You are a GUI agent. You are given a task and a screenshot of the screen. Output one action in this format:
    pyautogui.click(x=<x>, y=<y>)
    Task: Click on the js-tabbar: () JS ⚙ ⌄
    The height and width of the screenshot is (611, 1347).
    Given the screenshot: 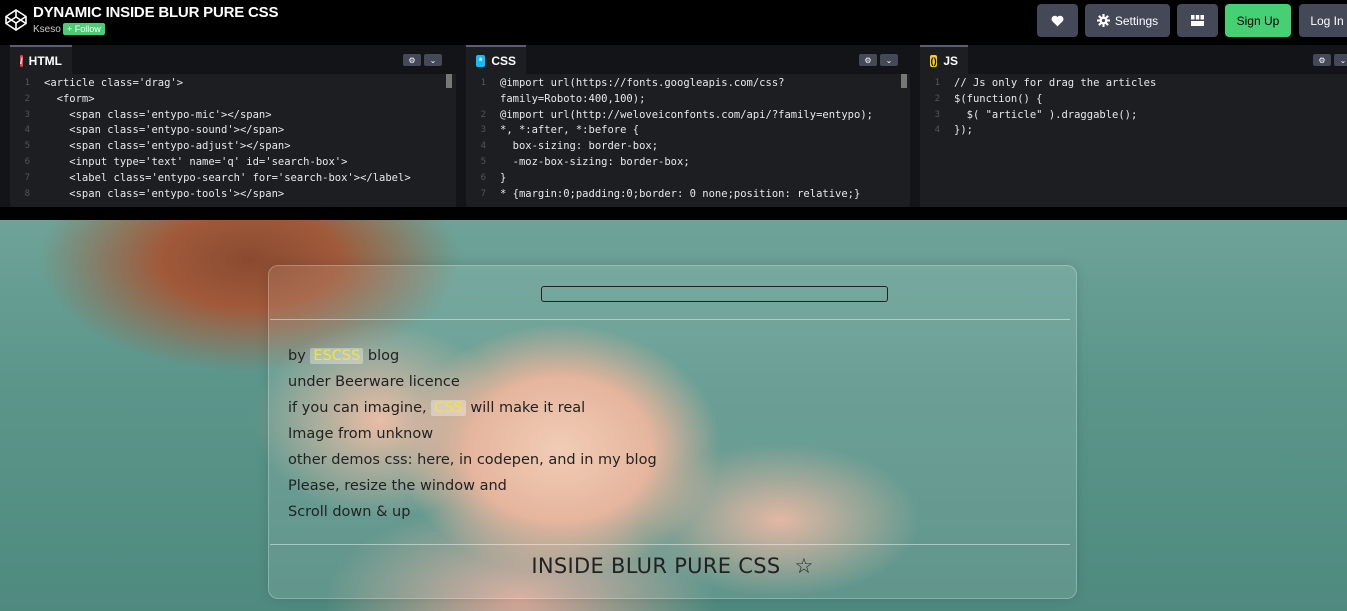 What is the action you would take?
    pyautogui.click(x=1133, y=59)
    